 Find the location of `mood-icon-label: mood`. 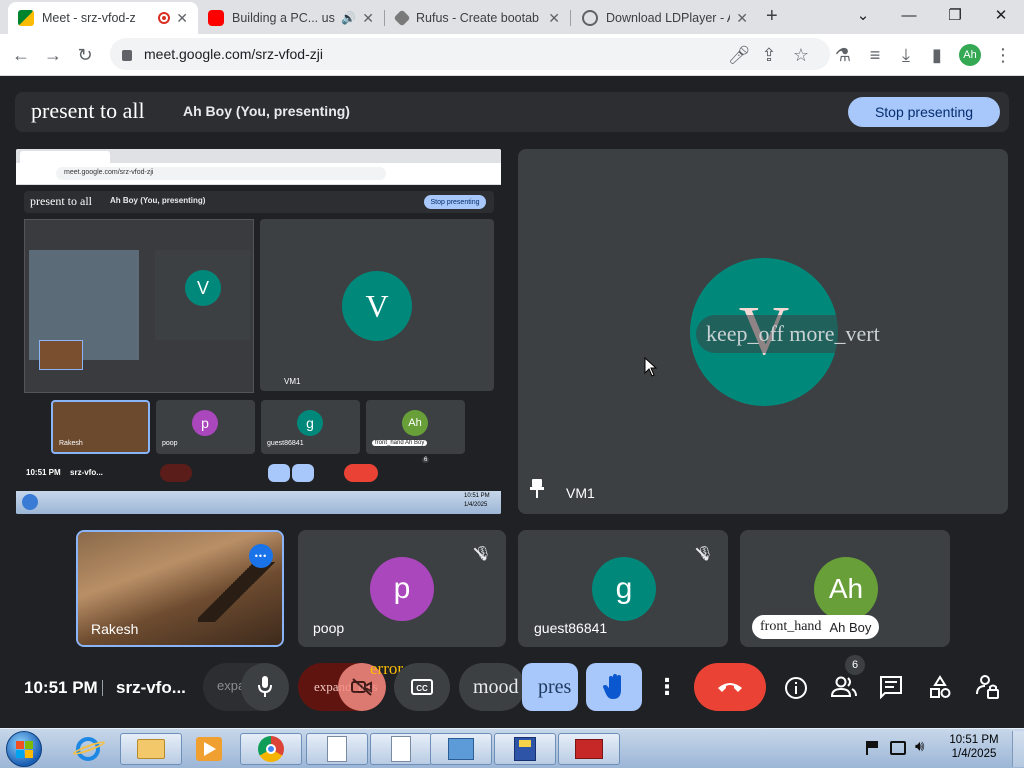

mood-icon-label: mood is located at coordinates (496, 686).